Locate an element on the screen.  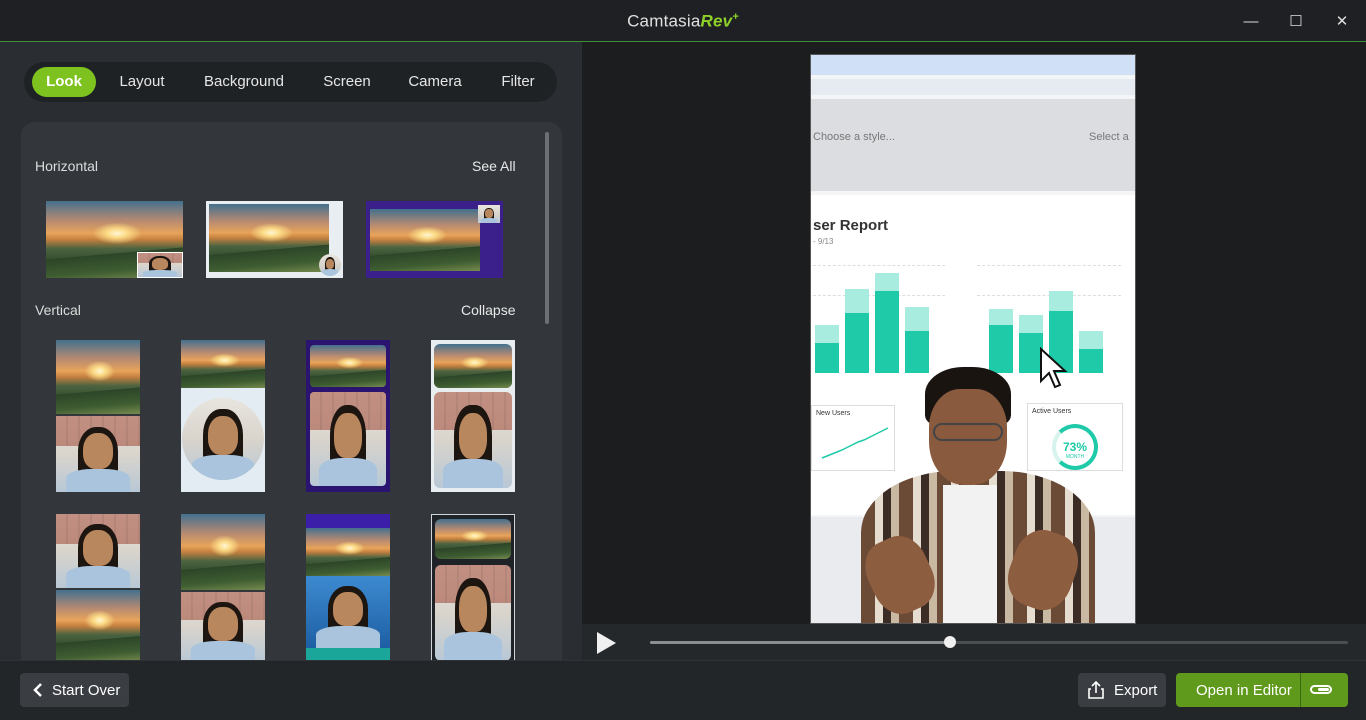
app-title-accent: Rev is located at coordinates (716, 21).